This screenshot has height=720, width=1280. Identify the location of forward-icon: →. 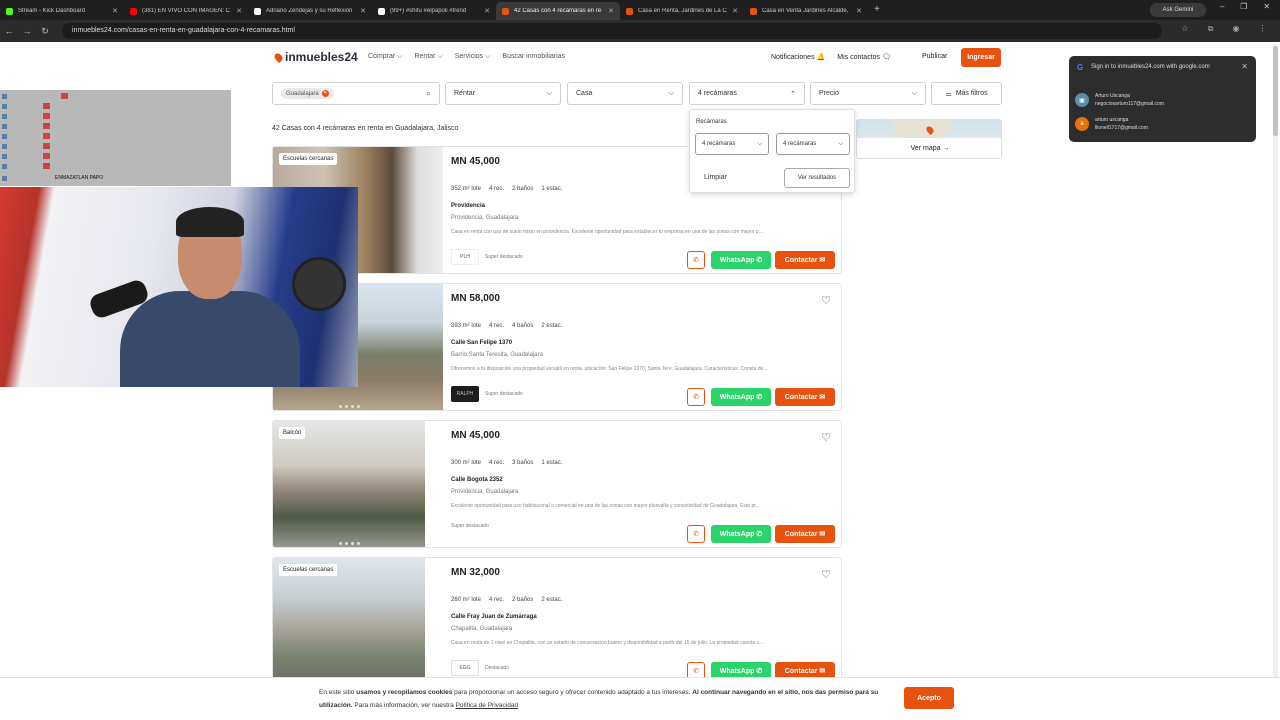
(27, 31).